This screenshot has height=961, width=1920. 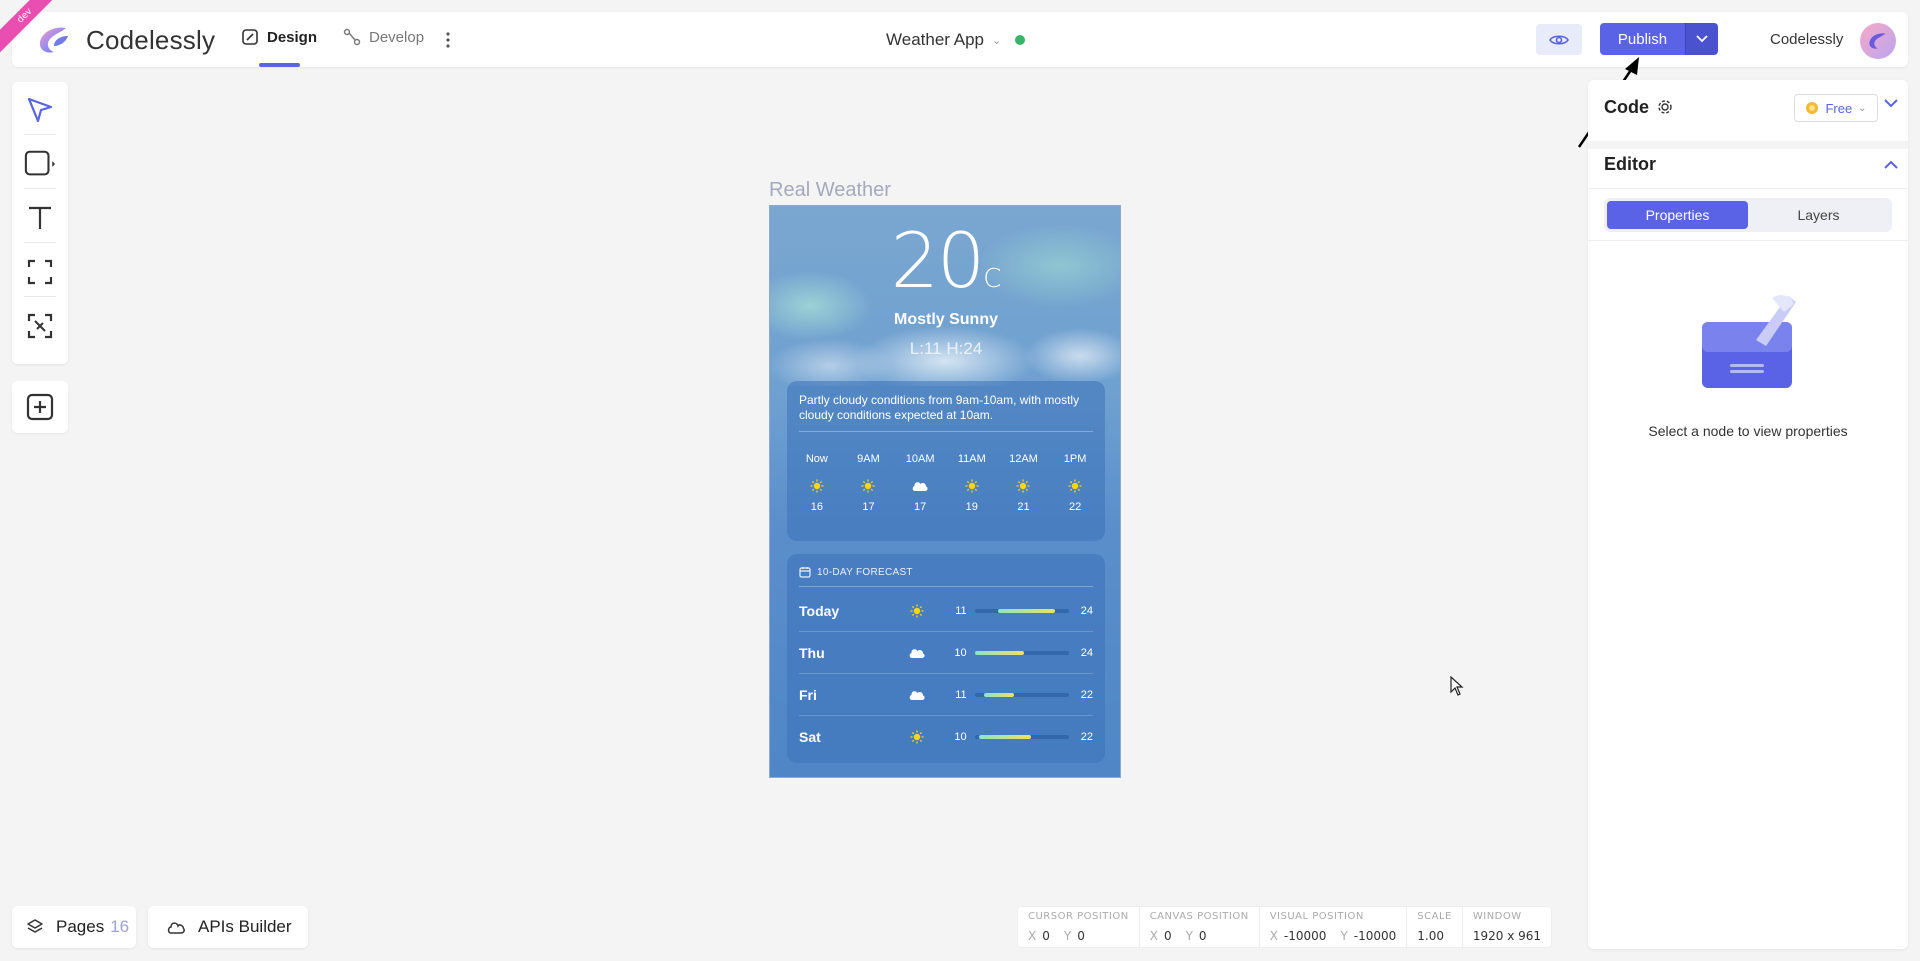 I want to click on frame-tool, so click(x=40, y=272).